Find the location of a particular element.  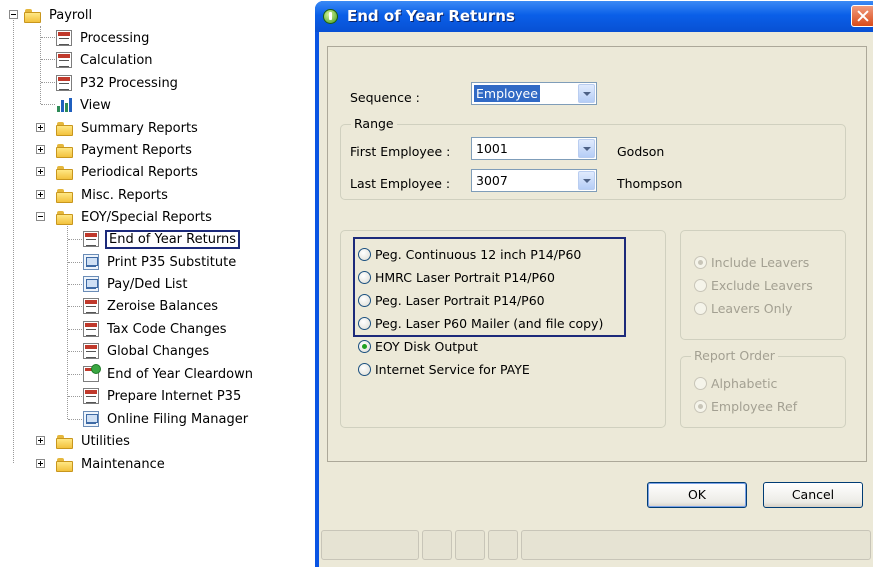

range-legend: Range is located at coordinates (374, 123).